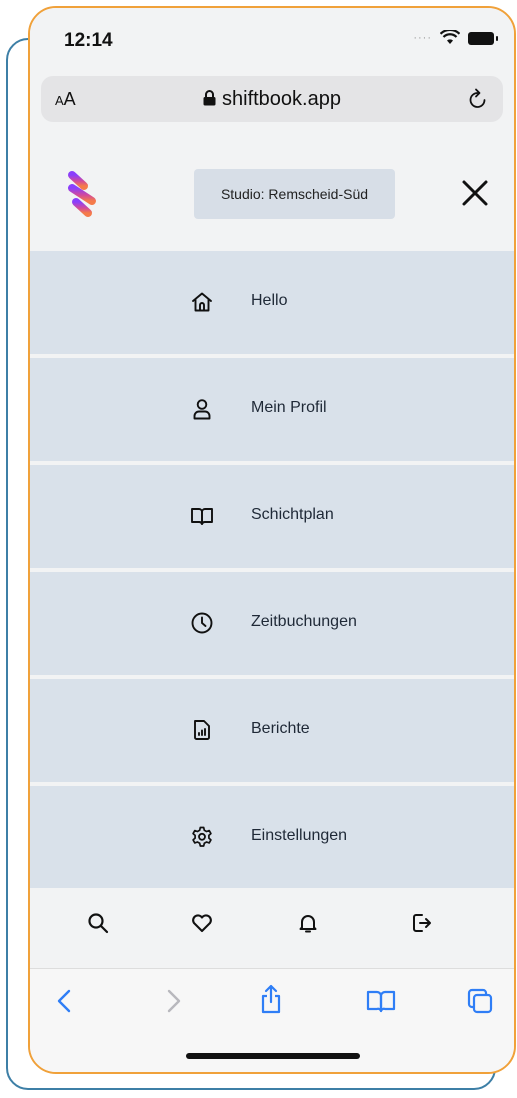 Image resolution: width=517 pixels, height=1098 pixels. What do you see at coordinates (272, 1020) in the screenshot?
I see `browser-toolbar` at bounding box center [272, 1020].